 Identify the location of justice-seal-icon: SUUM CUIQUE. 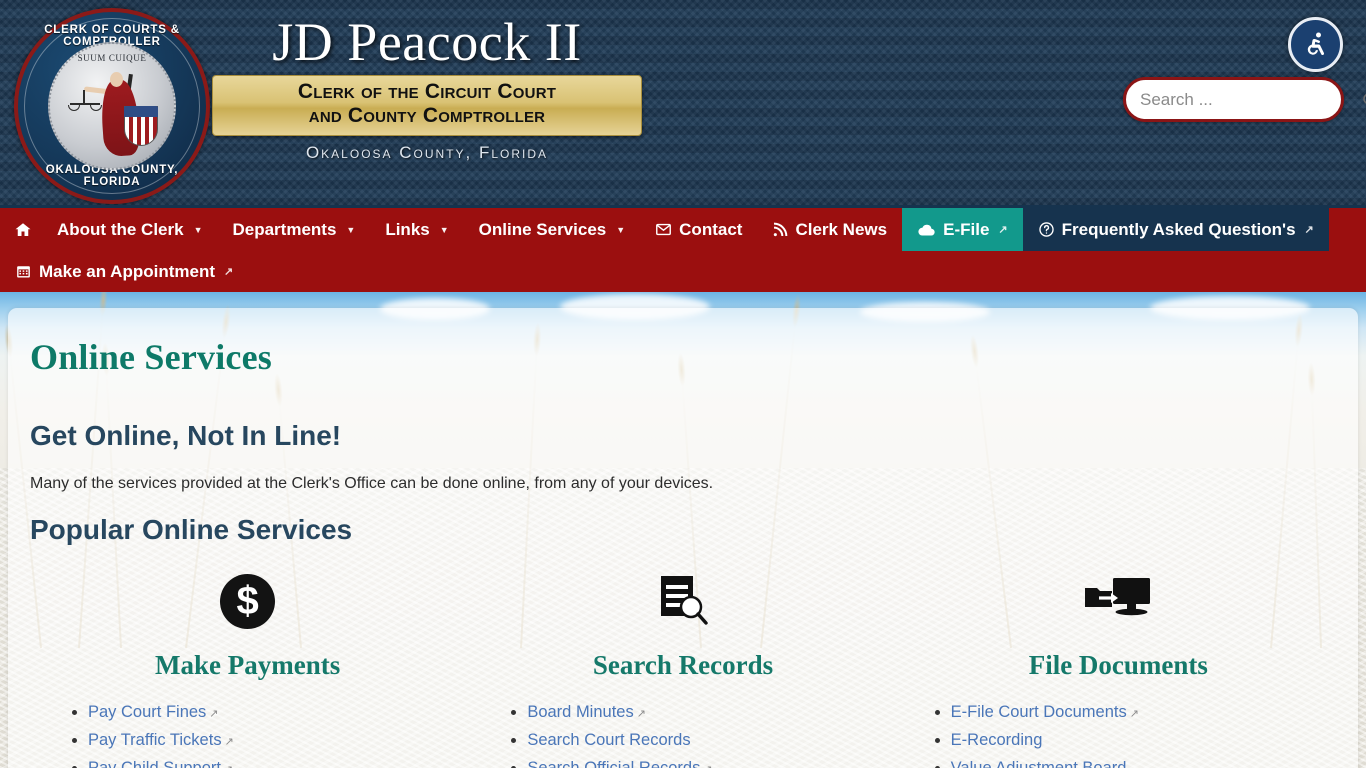
(112, 106).